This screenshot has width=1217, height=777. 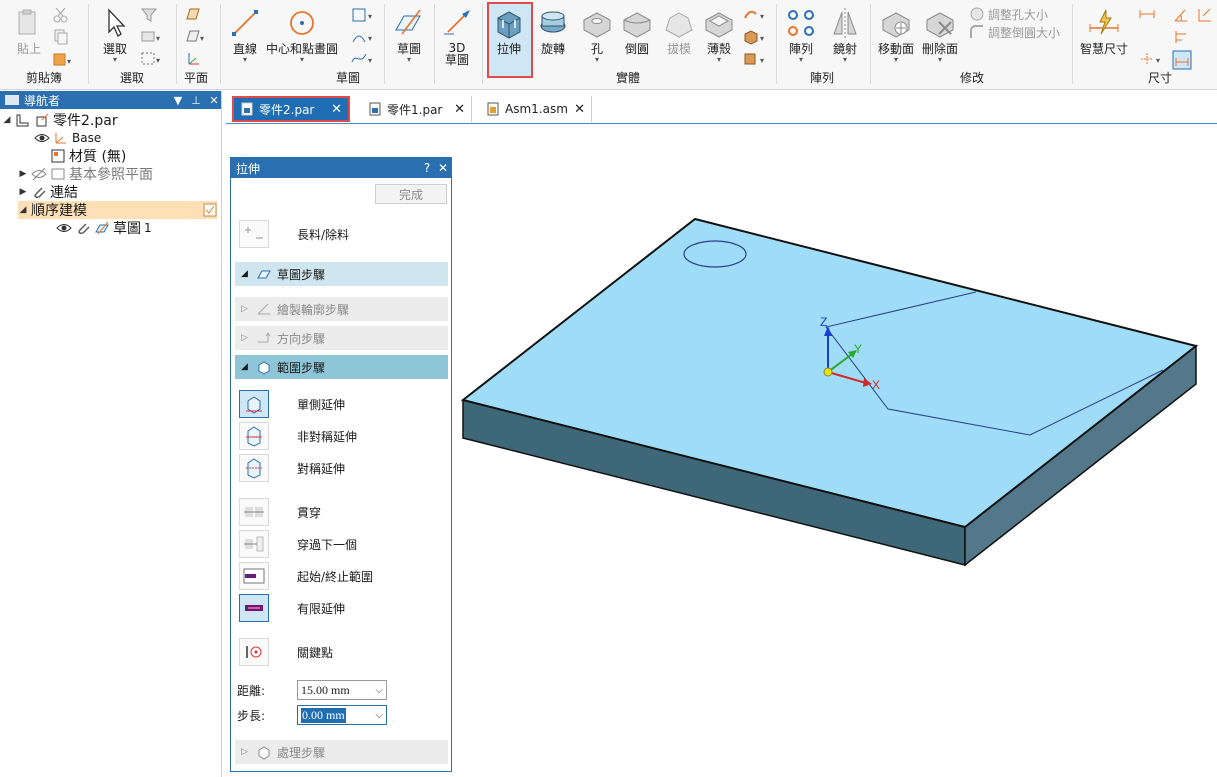 What do you see at coordinates (254, 608) in the screenshot?
I see `finite-button` at bounding box center [254, 608].